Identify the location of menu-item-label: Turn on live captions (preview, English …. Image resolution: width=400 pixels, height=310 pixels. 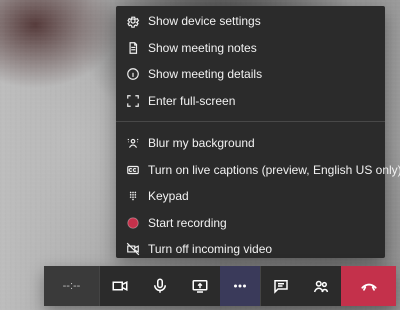
(274, 169).